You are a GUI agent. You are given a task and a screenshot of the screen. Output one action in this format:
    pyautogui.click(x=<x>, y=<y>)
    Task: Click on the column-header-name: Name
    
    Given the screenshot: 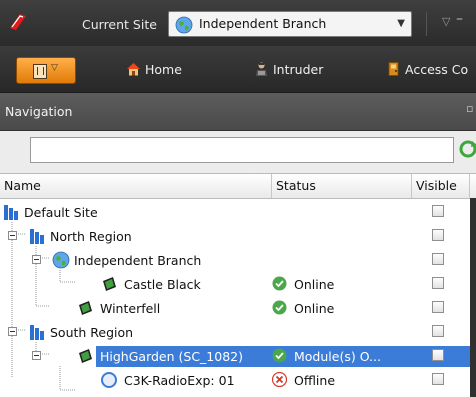 What is the action you would take?
    pyautogui.click(x=136, y=186)
    